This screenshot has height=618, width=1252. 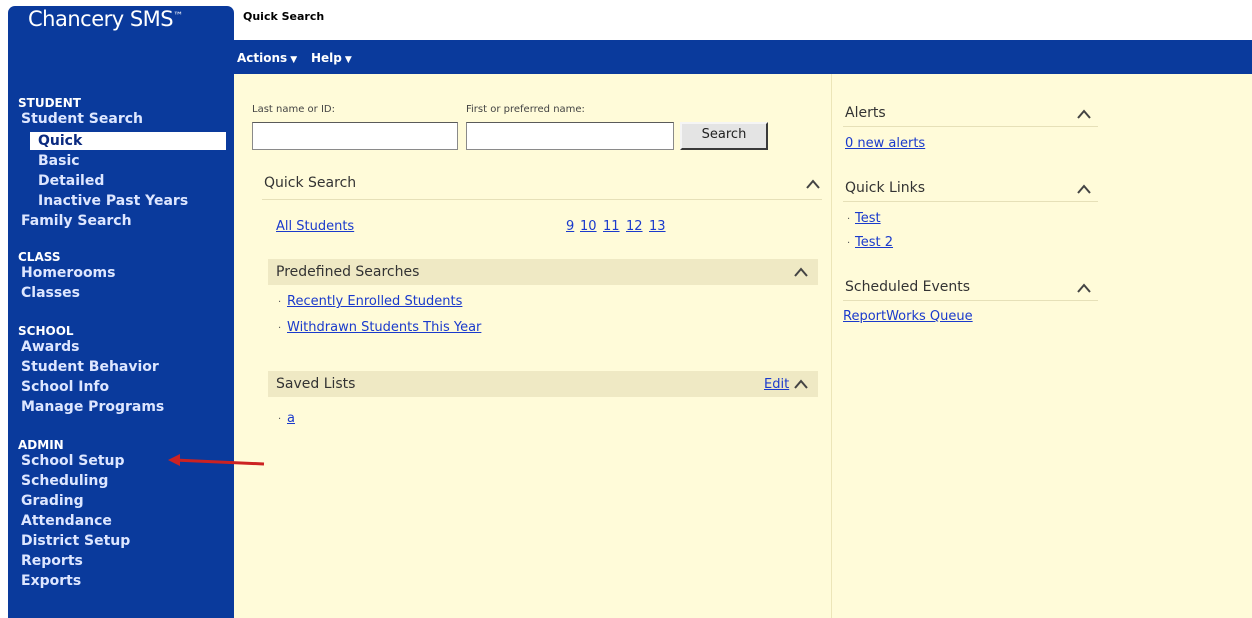 I want to click on sidebar-item-detailed: Detailed, so click(x=71, y=181).